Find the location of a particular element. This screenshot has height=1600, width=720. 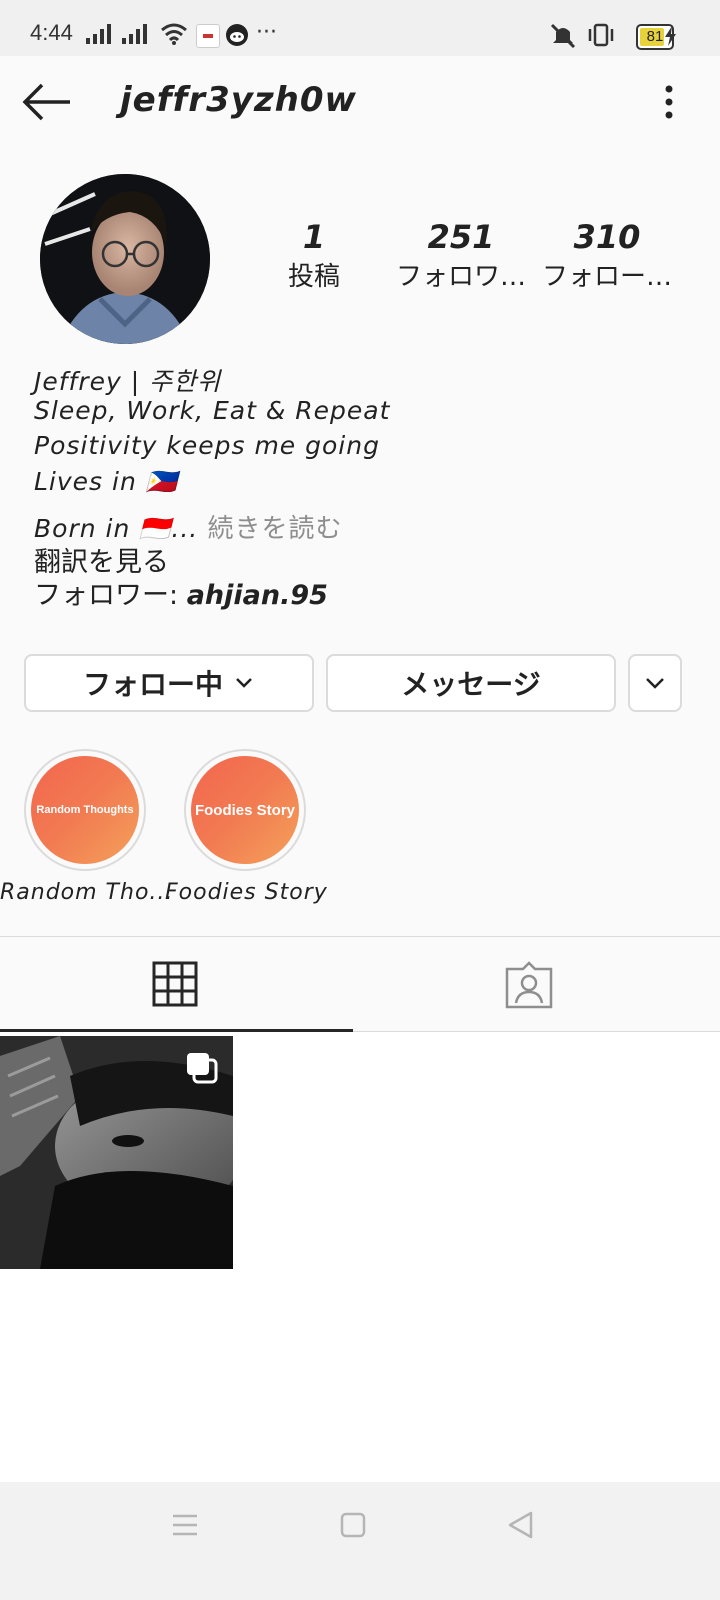

profile-avatar is located at coordinates (125, 259).